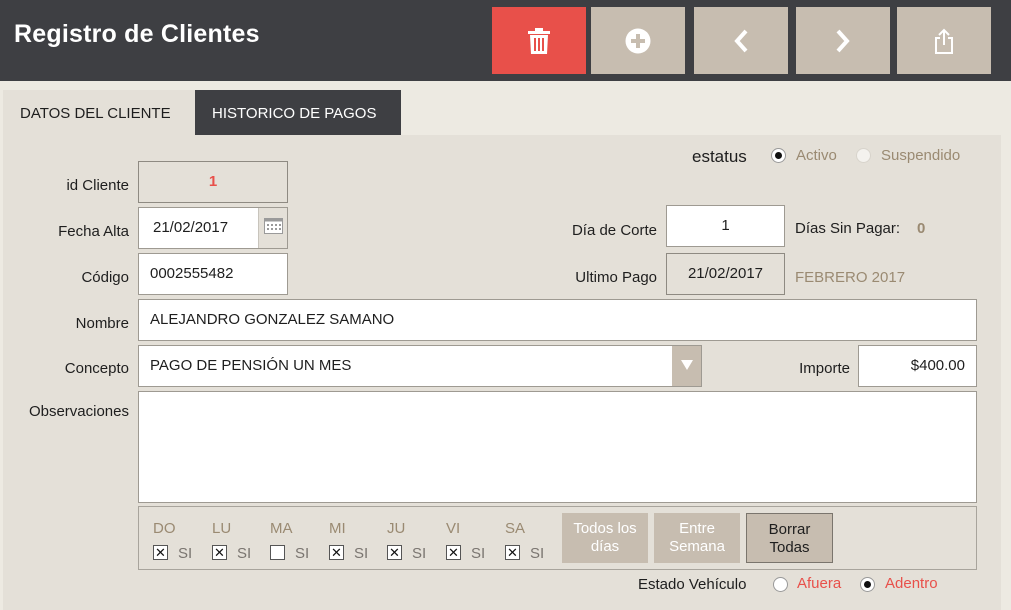  Describe the element at coordinates (164, 528) in the screenshot. I see `day-name: DO` at that location.